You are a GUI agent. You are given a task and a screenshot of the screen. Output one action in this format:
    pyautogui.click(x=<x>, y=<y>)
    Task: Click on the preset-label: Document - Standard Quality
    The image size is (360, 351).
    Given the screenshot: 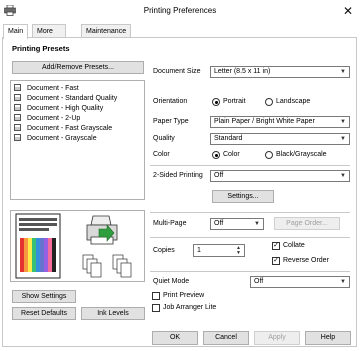 What is the action you would take?
    pyautogui.click(x=72, y=98)
    